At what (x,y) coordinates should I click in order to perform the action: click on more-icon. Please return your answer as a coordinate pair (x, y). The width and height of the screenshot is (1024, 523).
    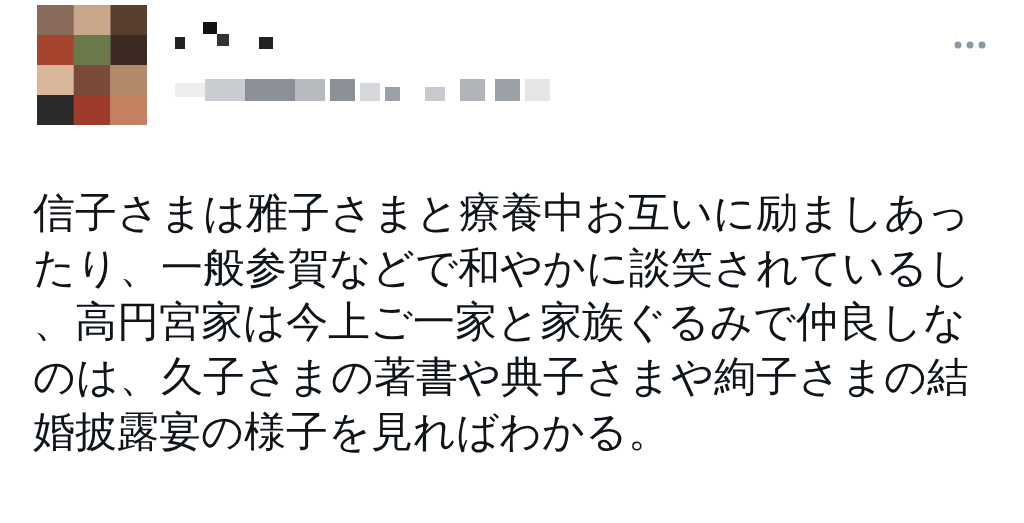
    Looking at the image, I should click on (970, 45).